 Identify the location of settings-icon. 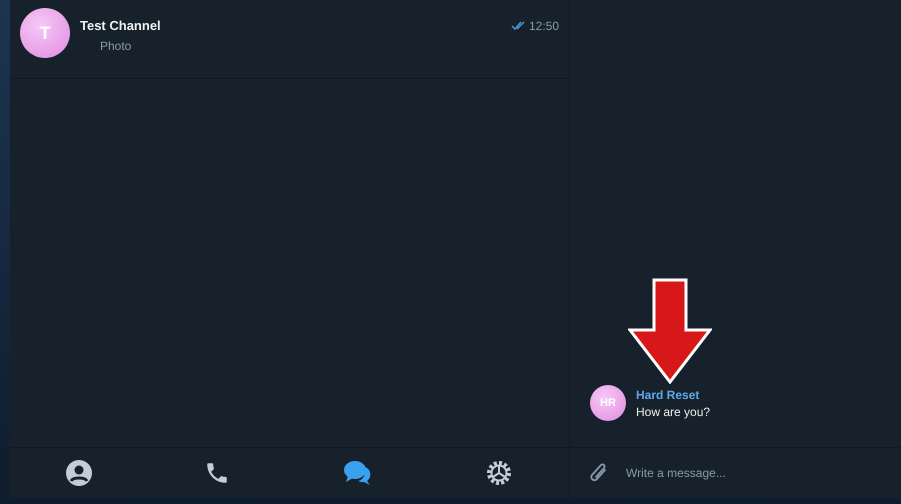
(498, 473).